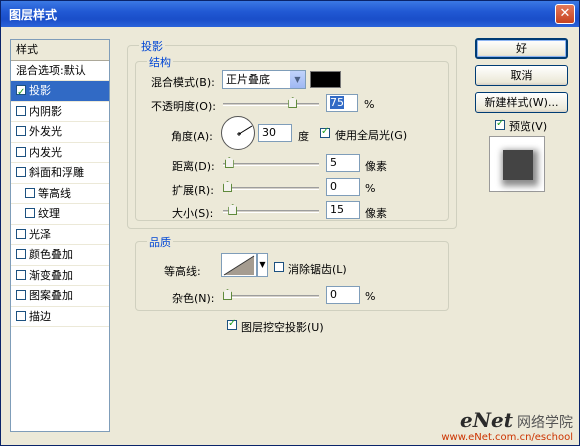 This screenshot has width=580, height=446. Describe the element at coordinates (290, 14) in the screenshot. I see `title-bar: 图层样式 ✕` at that location.